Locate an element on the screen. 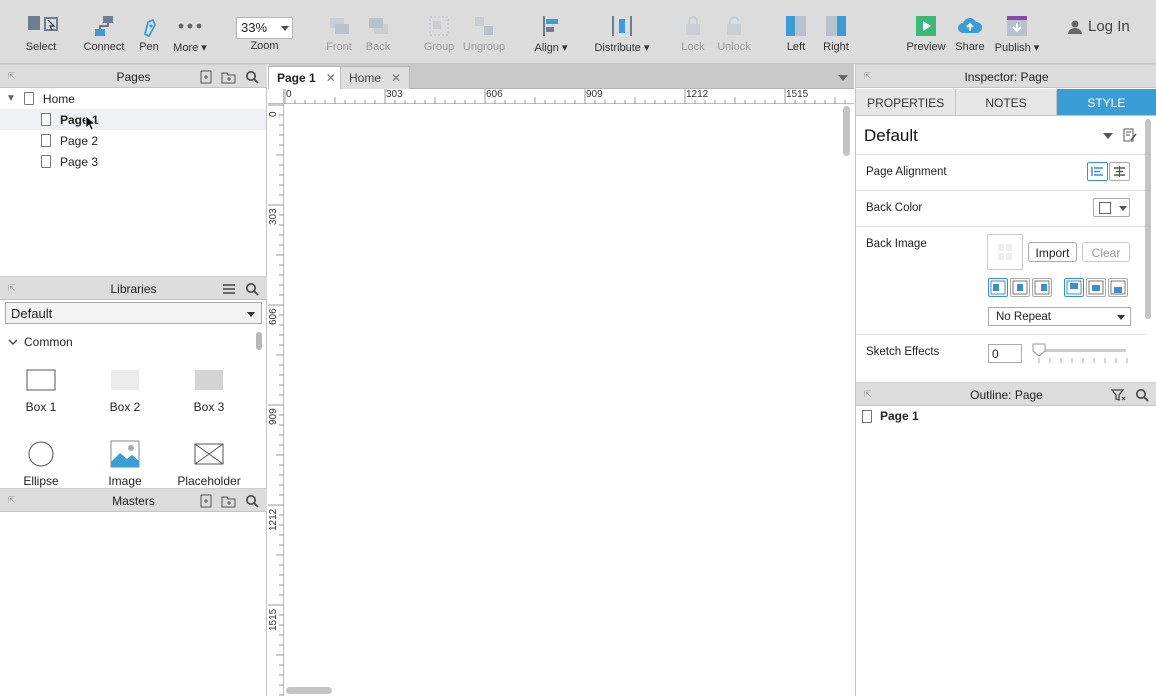 This screenshot has height=696, width=1156. widget-label: Box 2 is located at coordinates (125, 407).